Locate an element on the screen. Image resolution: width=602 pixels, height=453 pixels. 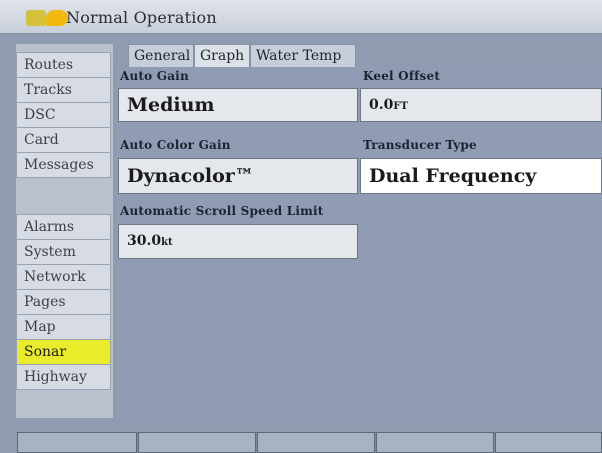
auto-color-gain-field: Dynacolor™ is located at coordinates (238, 176).